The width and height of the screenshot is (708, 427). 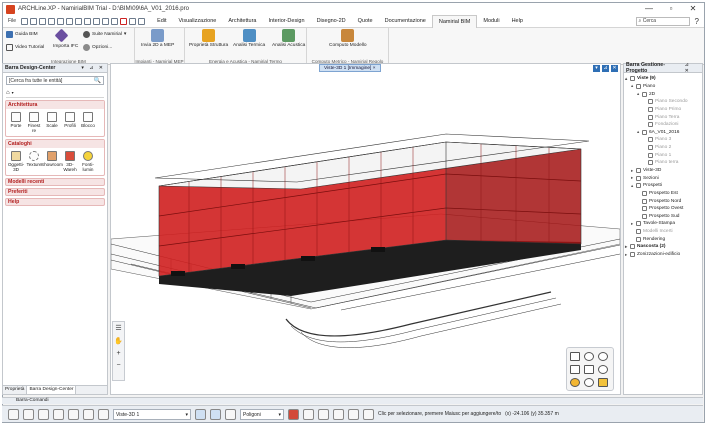 I want to click on tree-item: Piano 2, so click(x=663, y=148).